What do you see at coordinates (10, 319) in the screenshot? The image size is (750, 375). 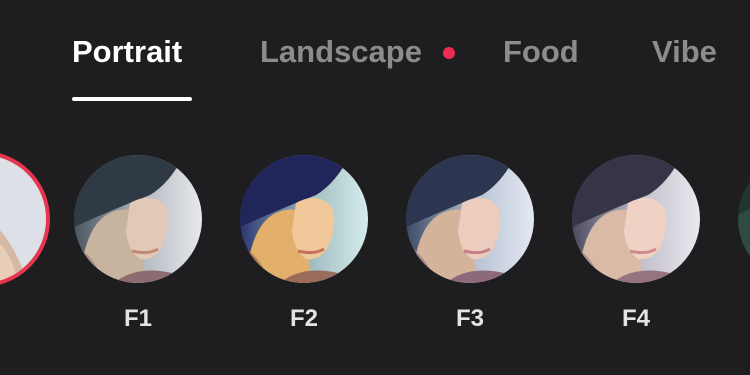 I see `filter-label-normal: al` at bounding box center [10, 319].